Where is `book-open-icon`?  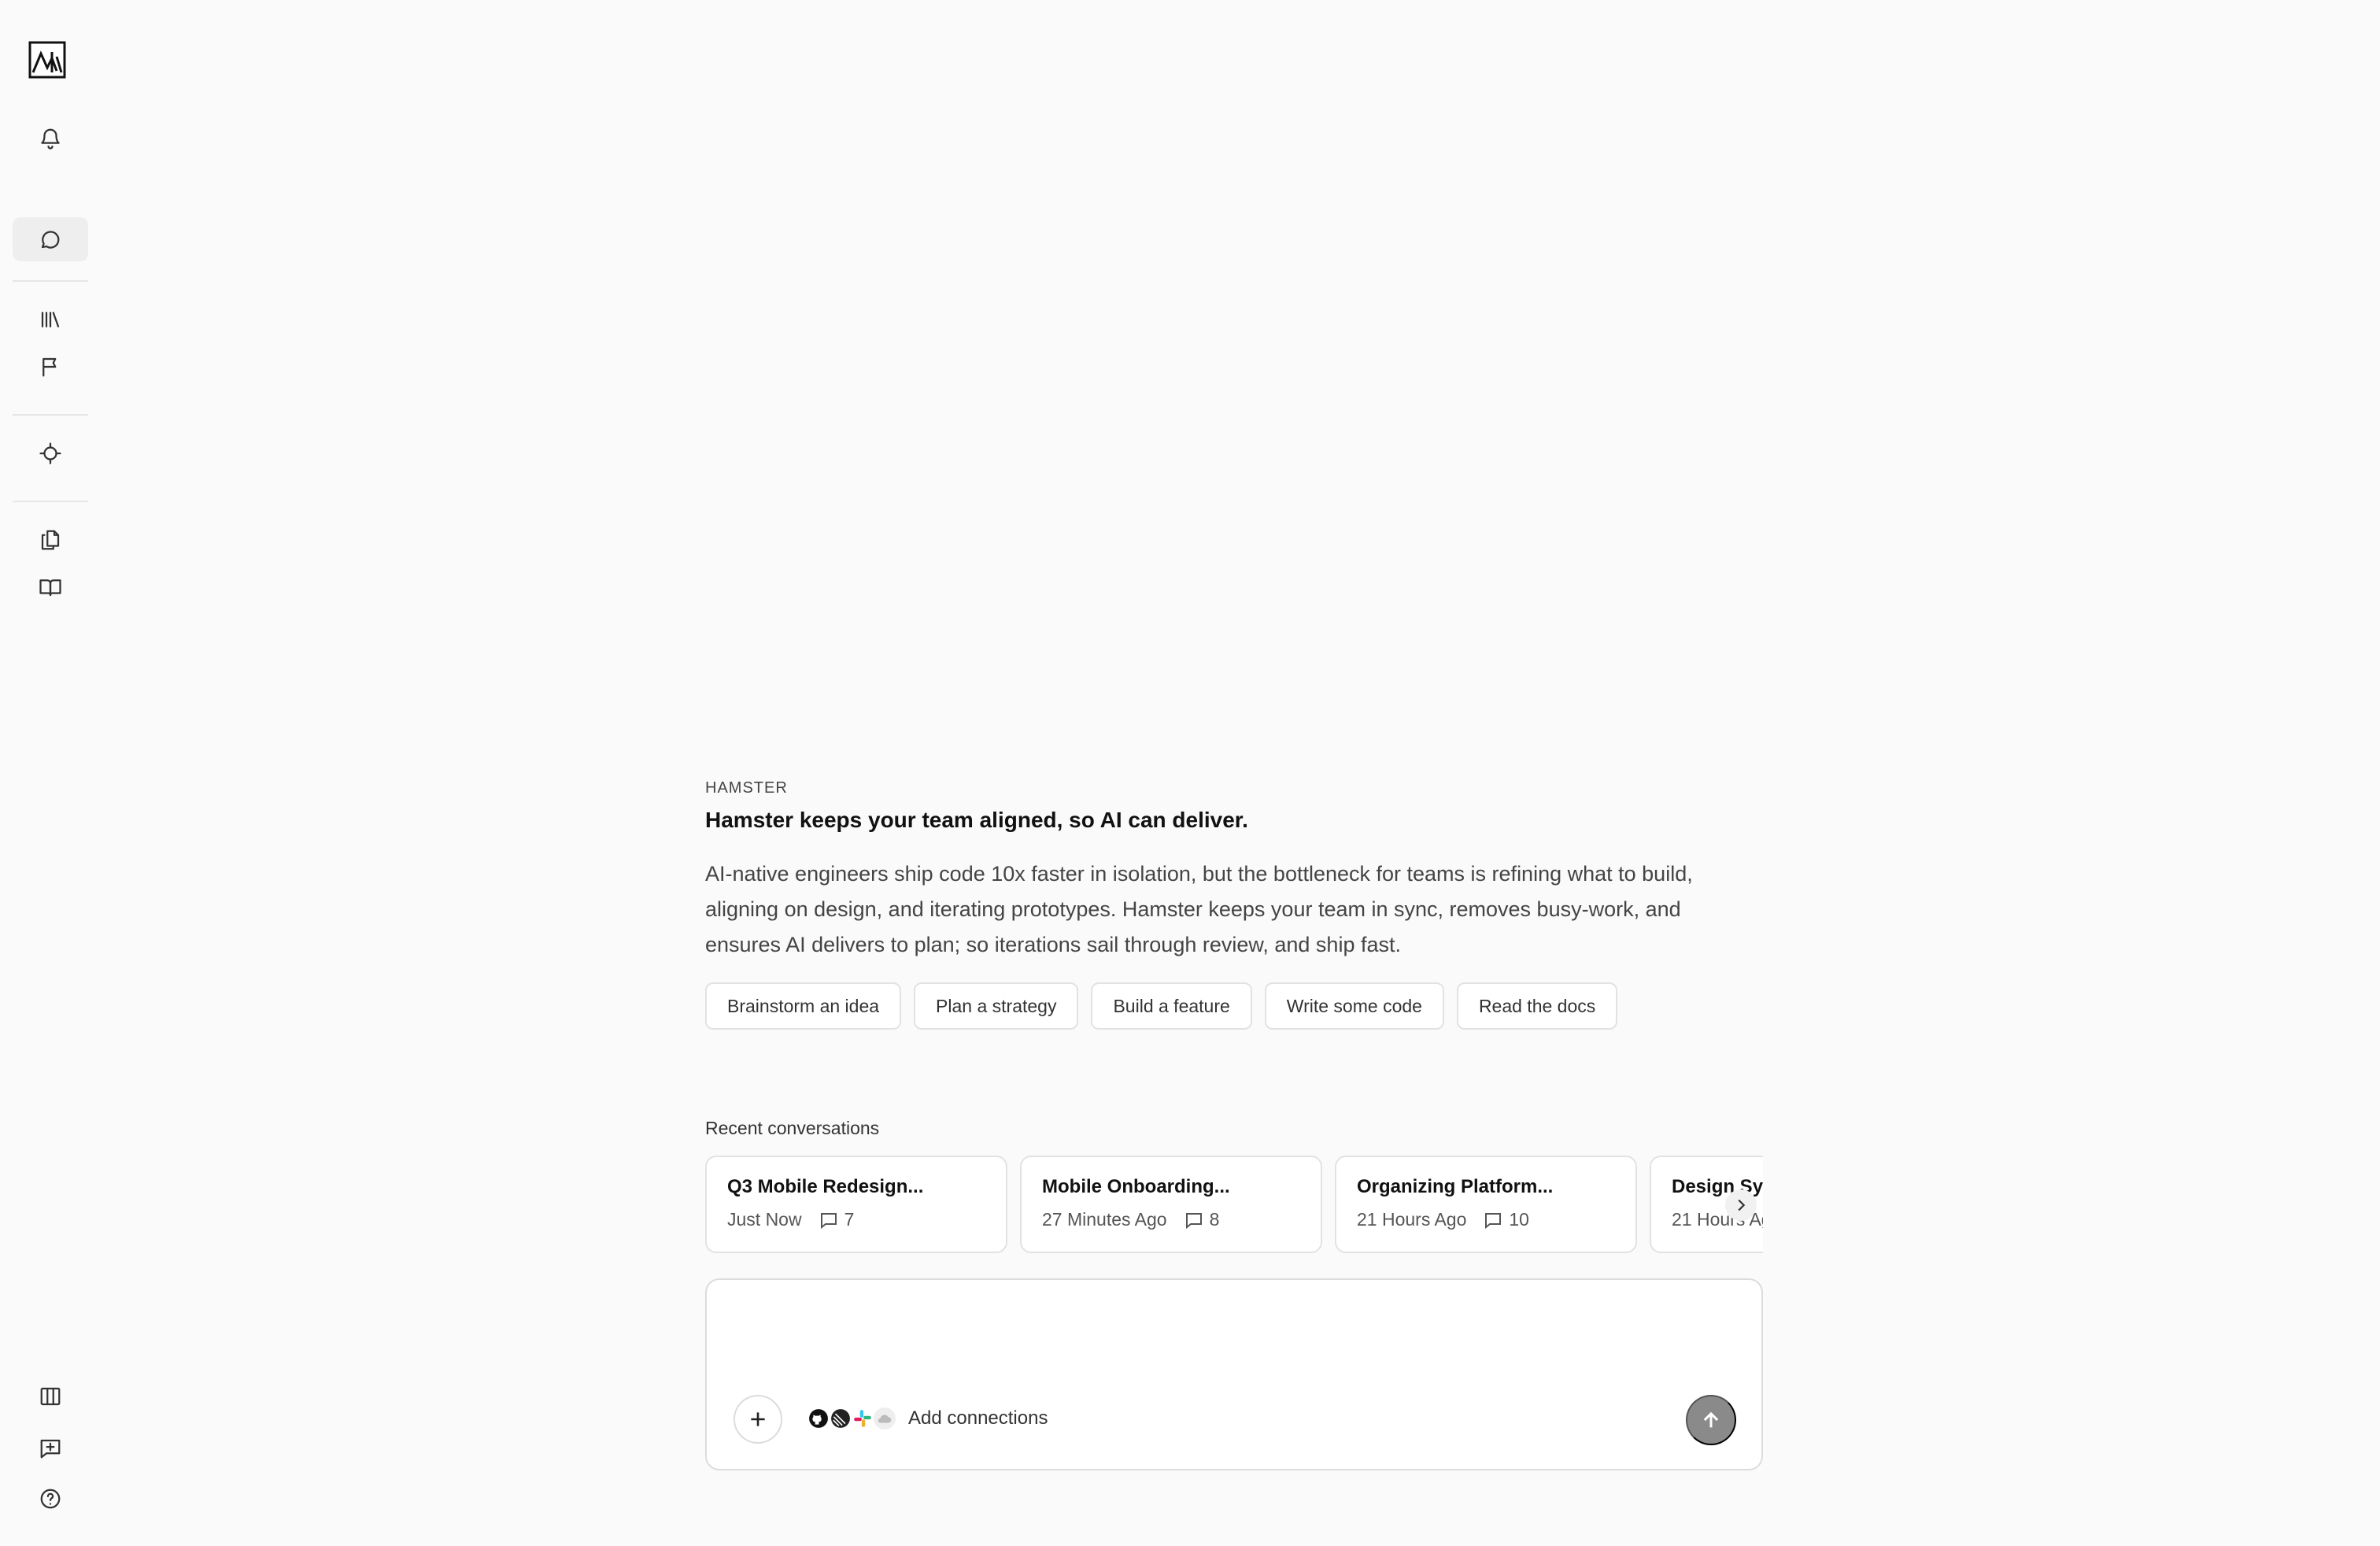
book-open-icon is located at coordinates (50, 588).